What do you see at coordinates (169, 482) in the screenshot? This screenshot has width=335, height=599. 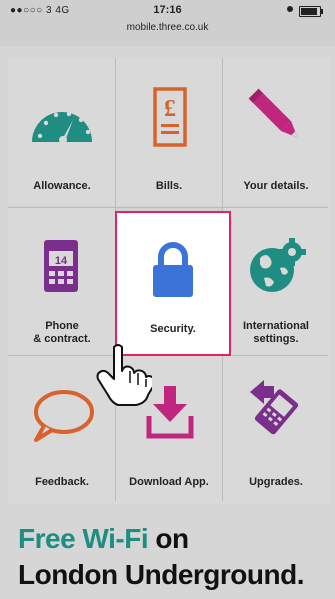 I see `tile-label: Download App.` at bounding box center [169, 482].